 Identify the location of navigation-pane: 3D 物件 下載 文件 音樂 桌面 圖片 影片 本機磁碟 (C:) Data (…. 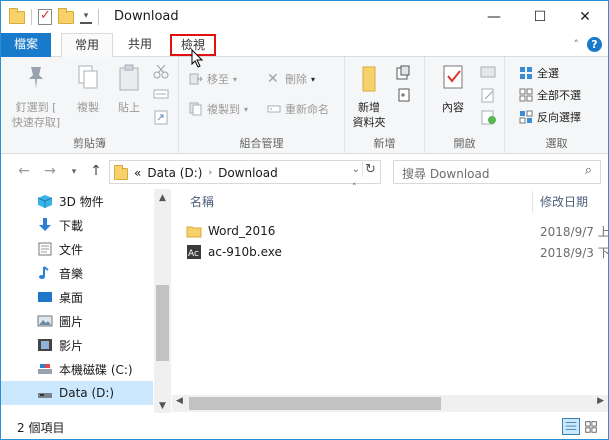
(86, 301).